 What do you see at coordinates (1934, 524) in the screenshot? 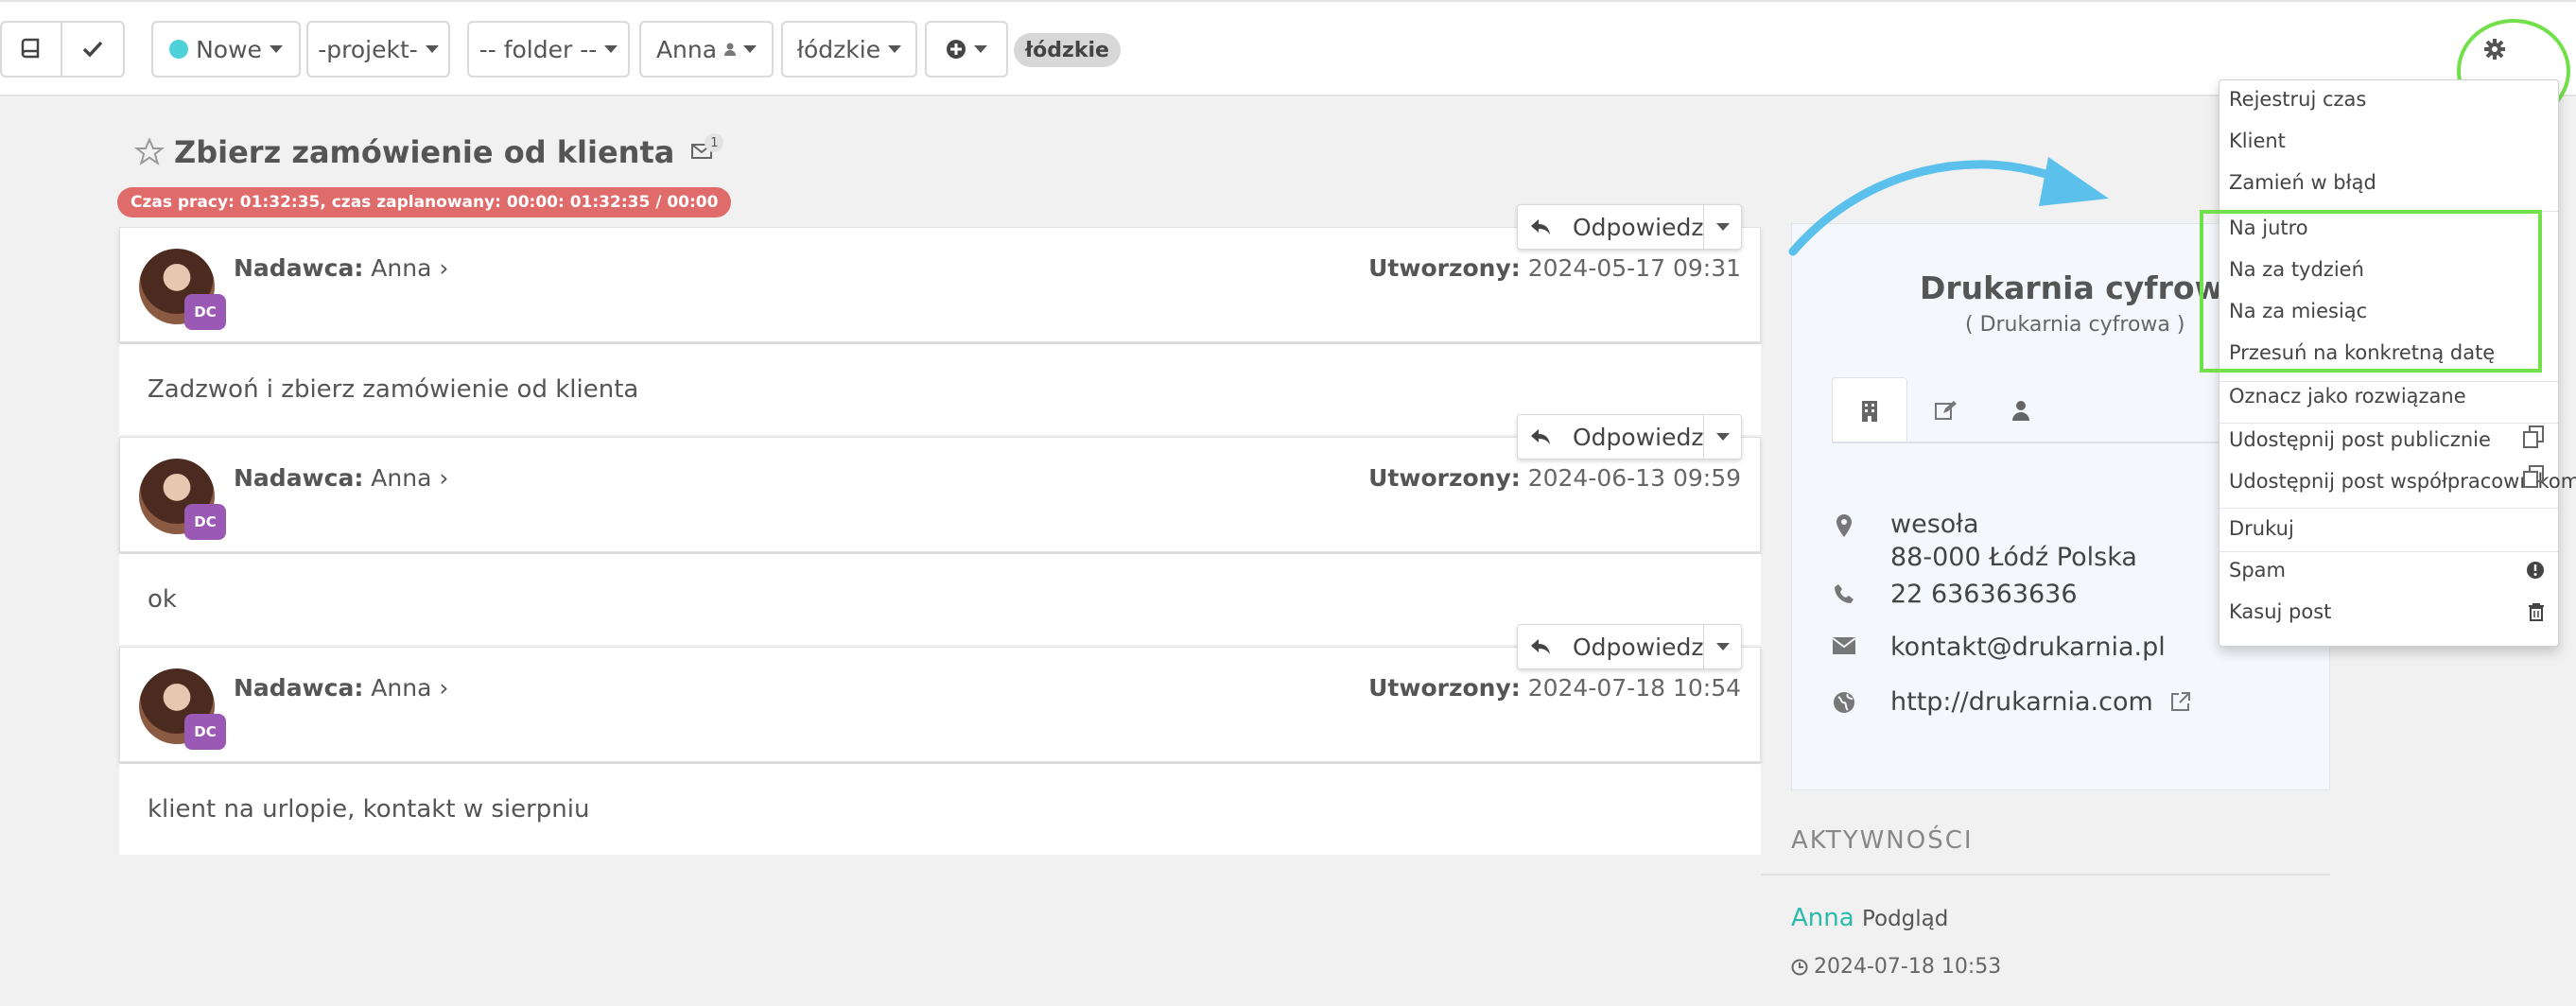
I see `address-street: wesoła` at bounding box center [1934, 524].